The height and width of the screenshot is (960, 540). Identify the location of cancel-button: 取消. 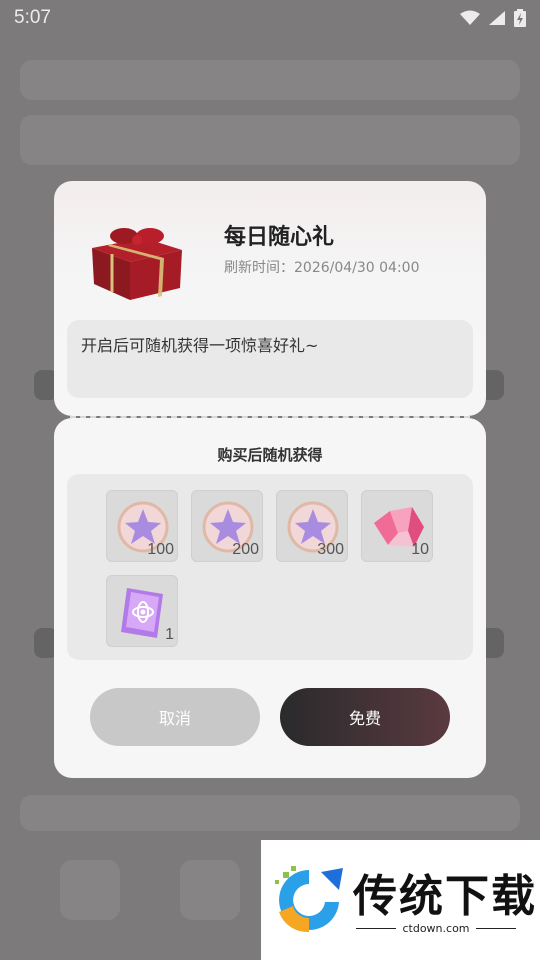
(175, 717).